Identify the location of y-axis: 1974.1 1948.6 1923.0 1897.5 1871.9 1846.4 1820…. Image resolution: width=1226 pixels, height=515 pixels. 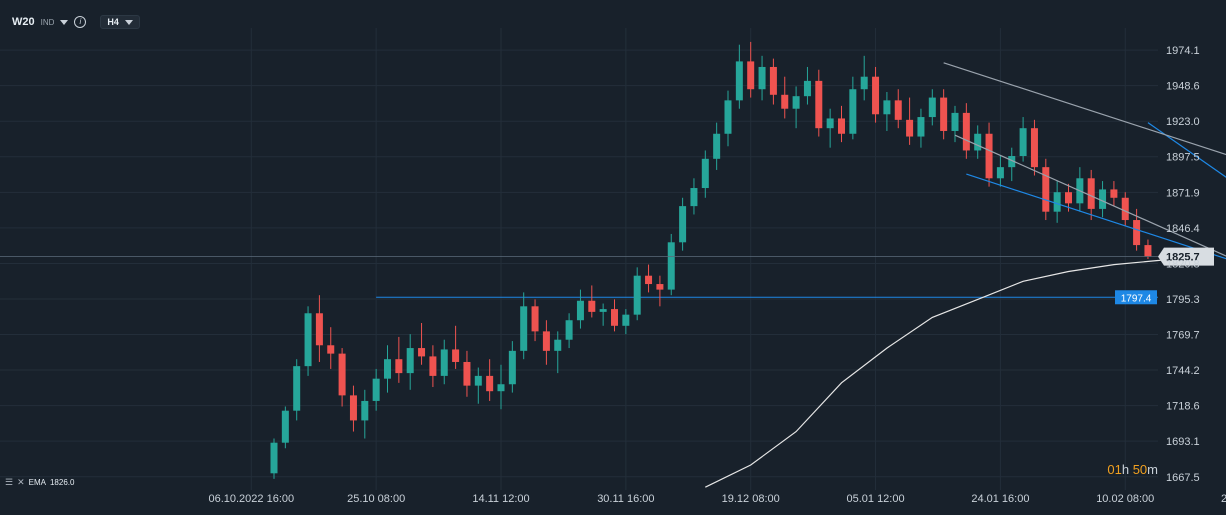
(1183, 264).